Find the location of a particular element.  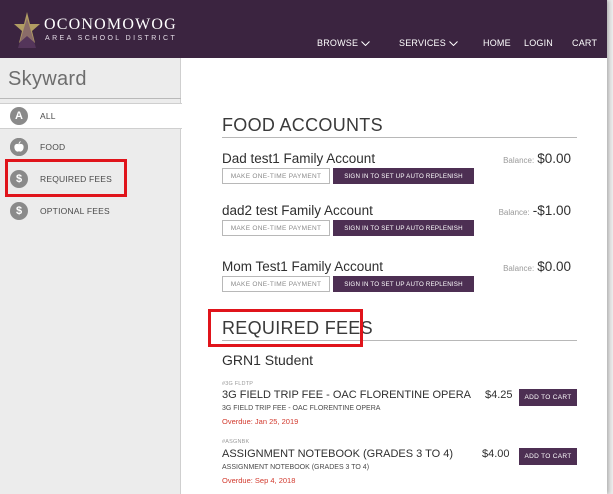

nav-services: SERVICES is located at coordinates (428, 43).